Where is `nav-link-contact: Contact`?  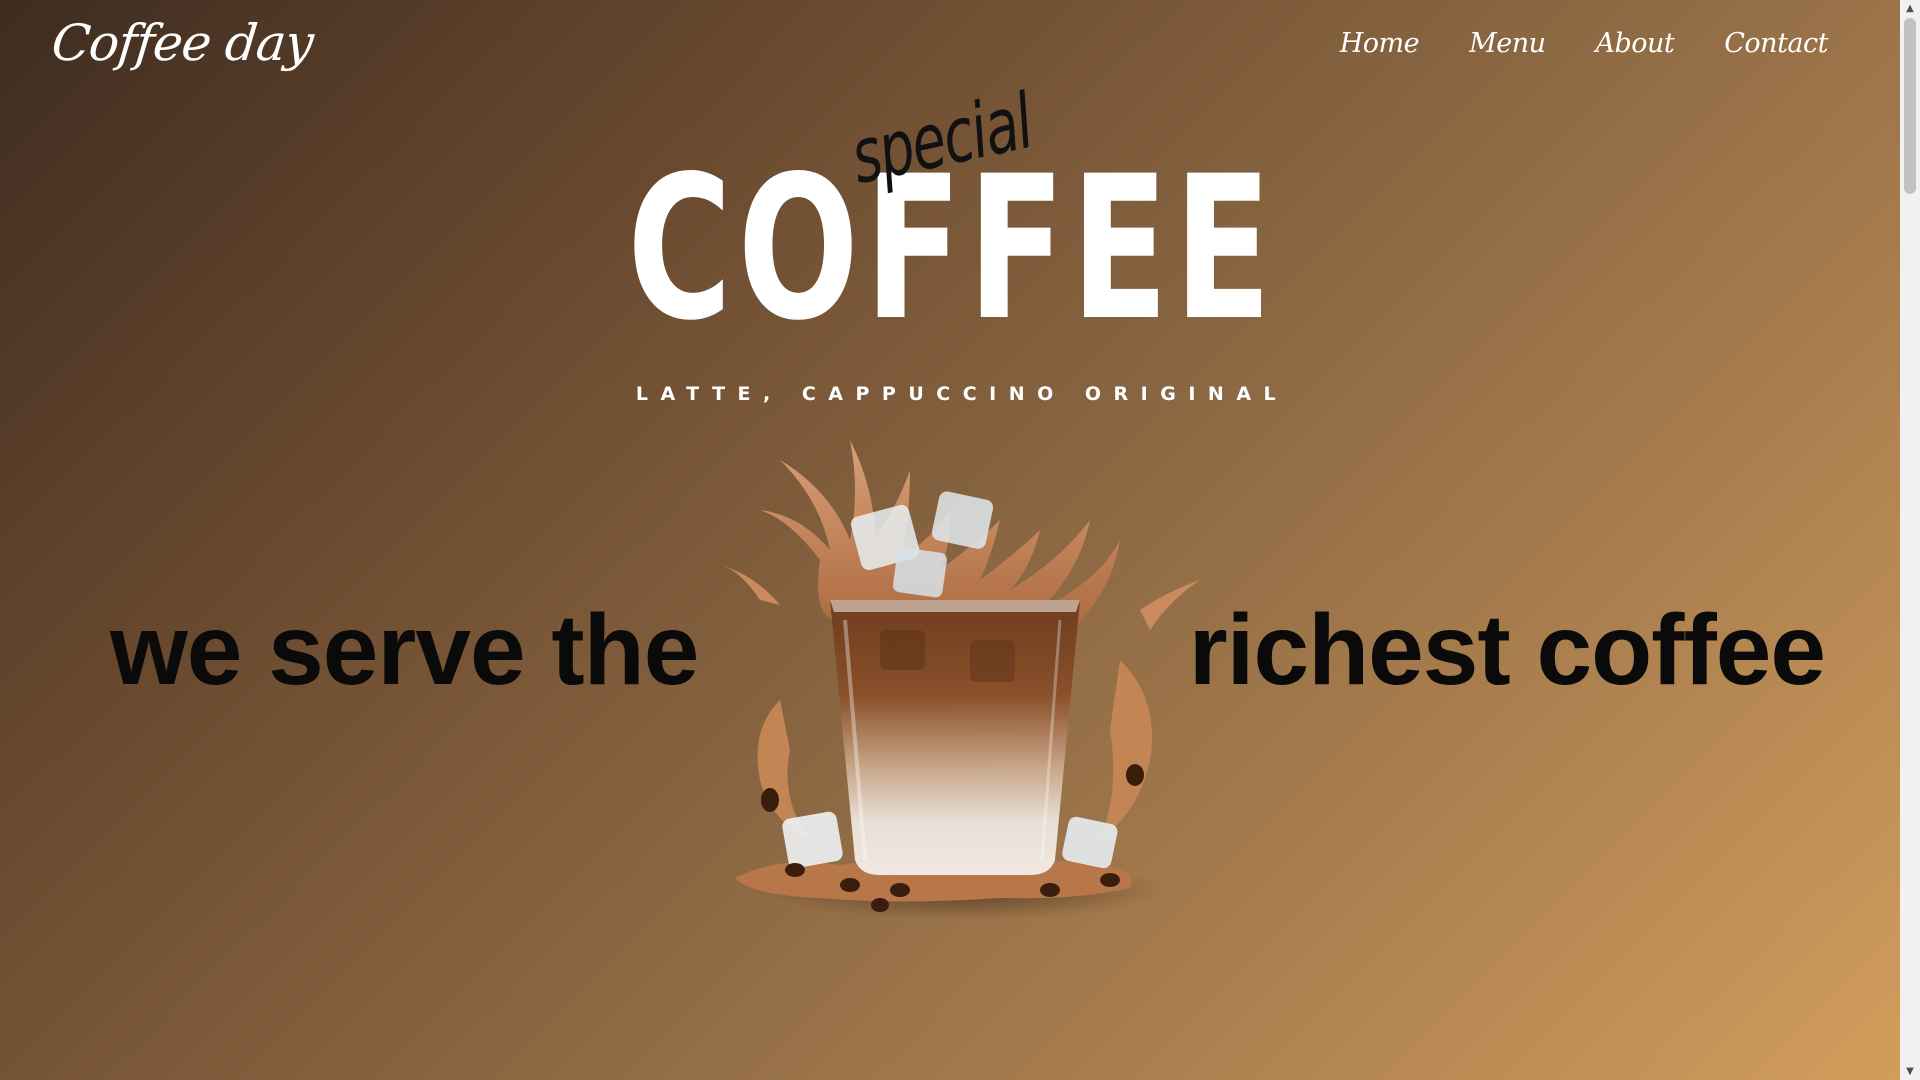 nav-link-contact: Contact is located at coordinates (1776, 43).